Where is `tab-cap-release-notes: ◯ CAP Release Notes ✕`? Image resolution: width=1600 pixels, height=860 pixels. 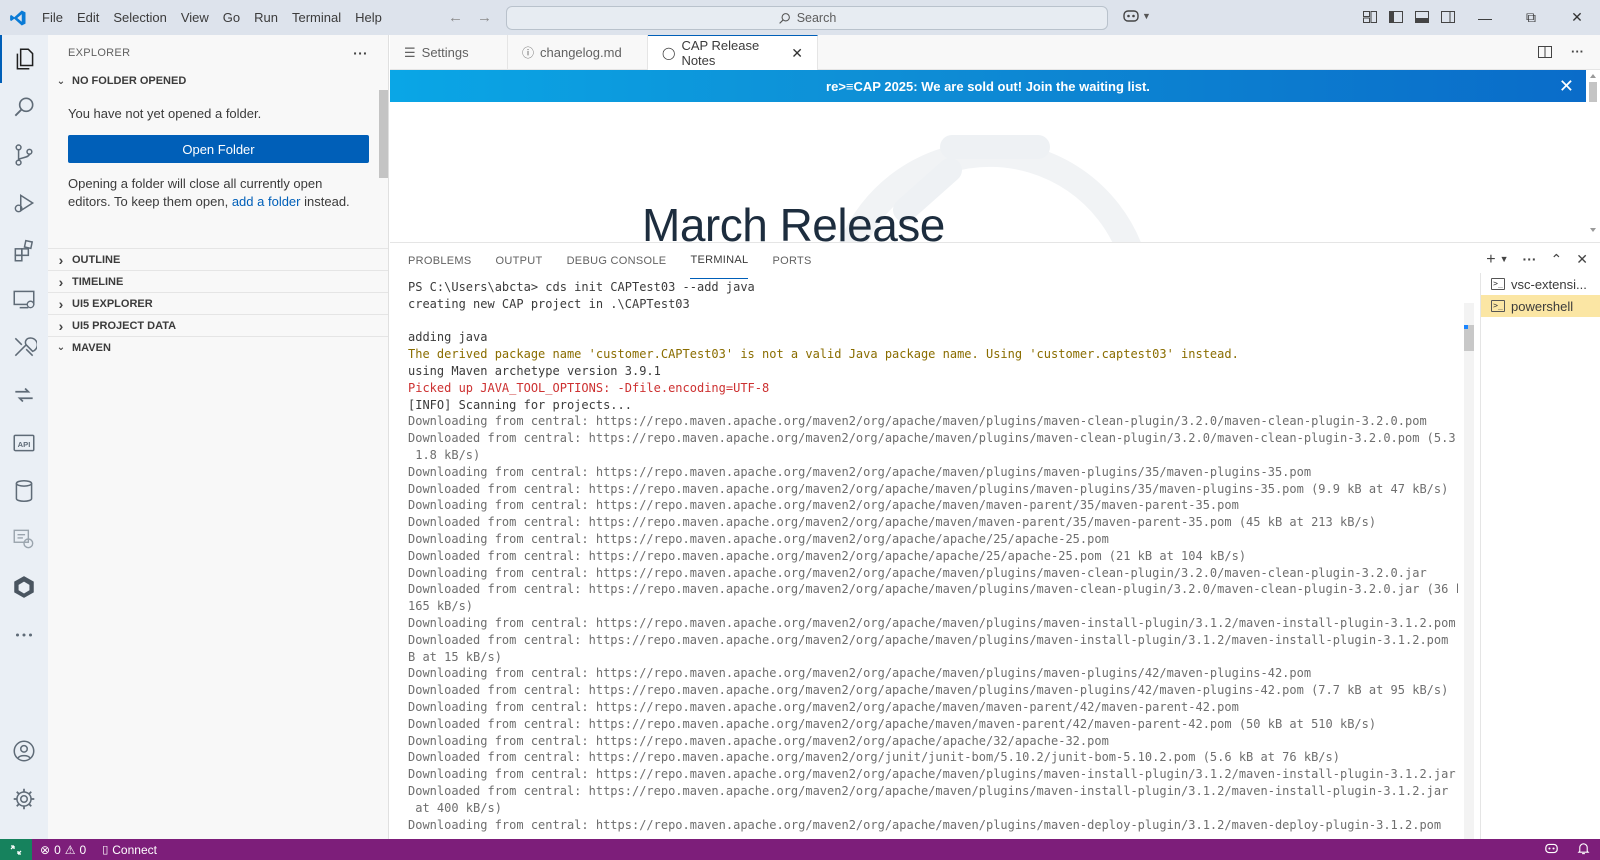
tab-cap-release-notes: ◯ CAP Release Notes ✕ is located at coordinates (733, 52).